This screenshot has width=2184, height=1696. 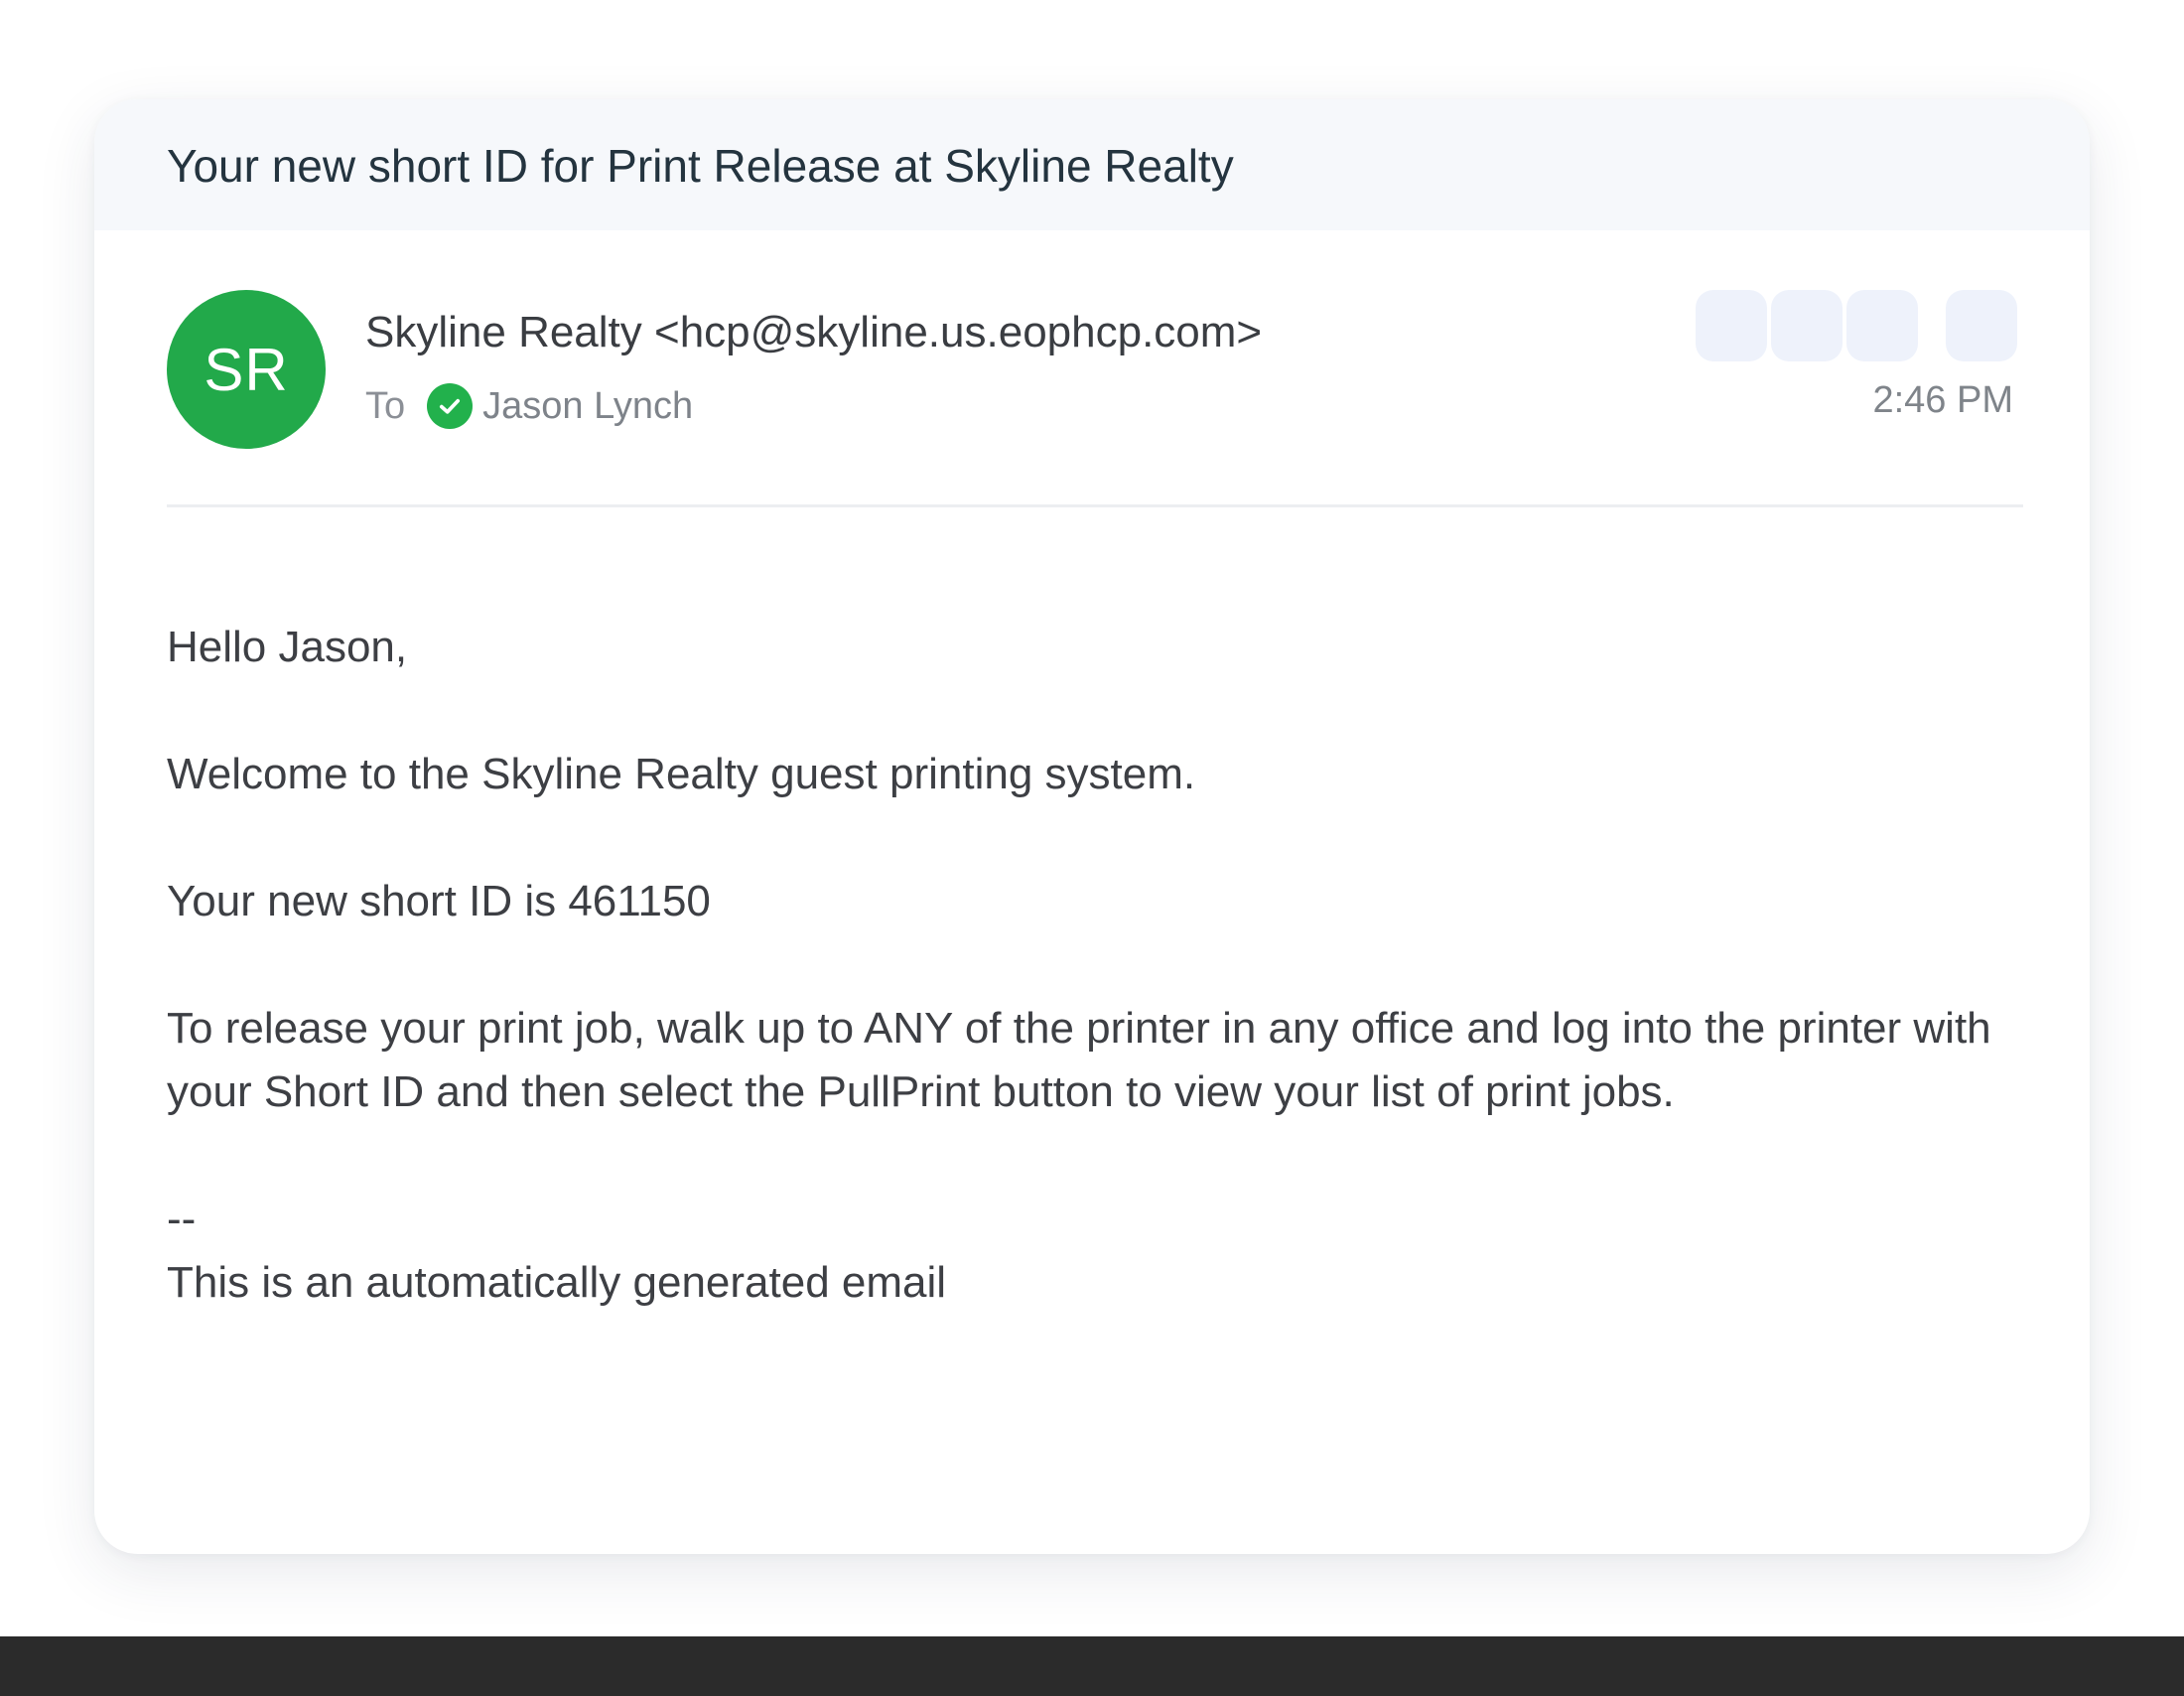 I want to click on avatar-initials: SR, so click(x=246, y=369).